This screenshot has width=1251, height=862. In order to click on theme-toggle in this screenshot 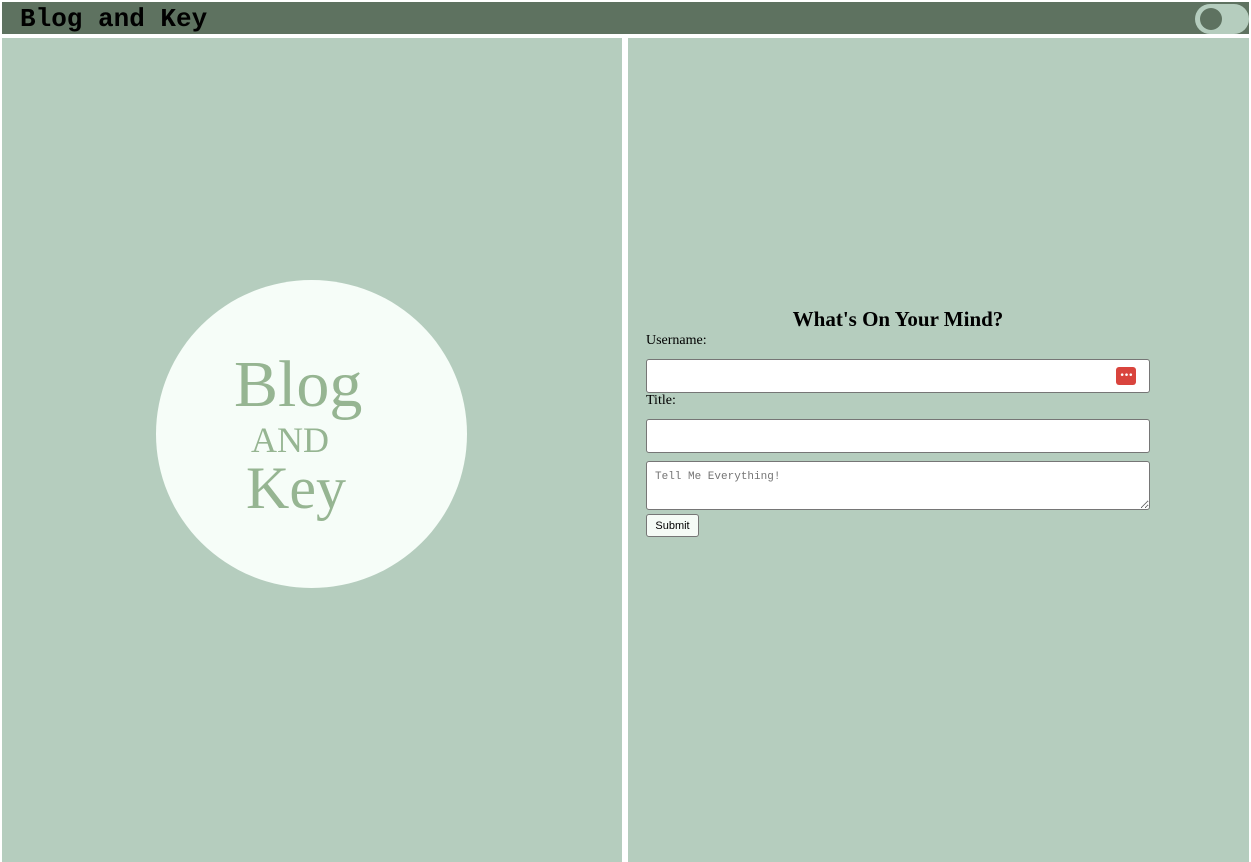, I will do `click(1222, 19)`.